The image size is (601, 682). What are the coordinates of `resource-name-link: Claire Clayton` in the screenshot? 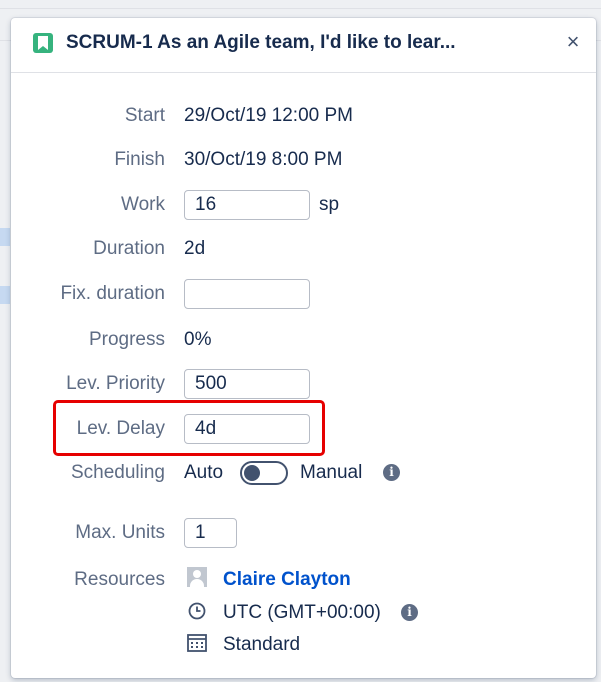 It's located at (287, 580).